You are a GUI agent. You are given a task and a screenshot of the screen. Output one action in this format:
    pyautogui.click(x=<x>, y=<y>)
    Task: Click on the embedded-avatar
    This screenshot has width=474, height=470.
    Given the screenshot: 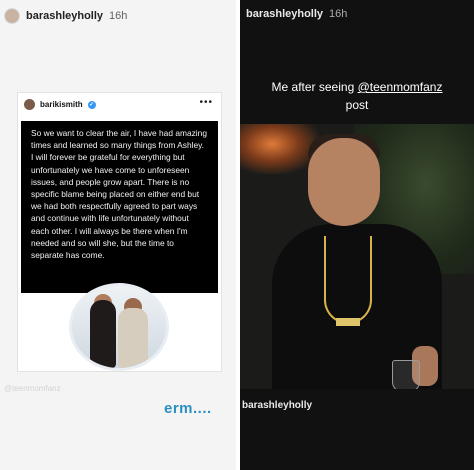 What is the action you would take?
    pyautogui.click(x=29, y=104)
    